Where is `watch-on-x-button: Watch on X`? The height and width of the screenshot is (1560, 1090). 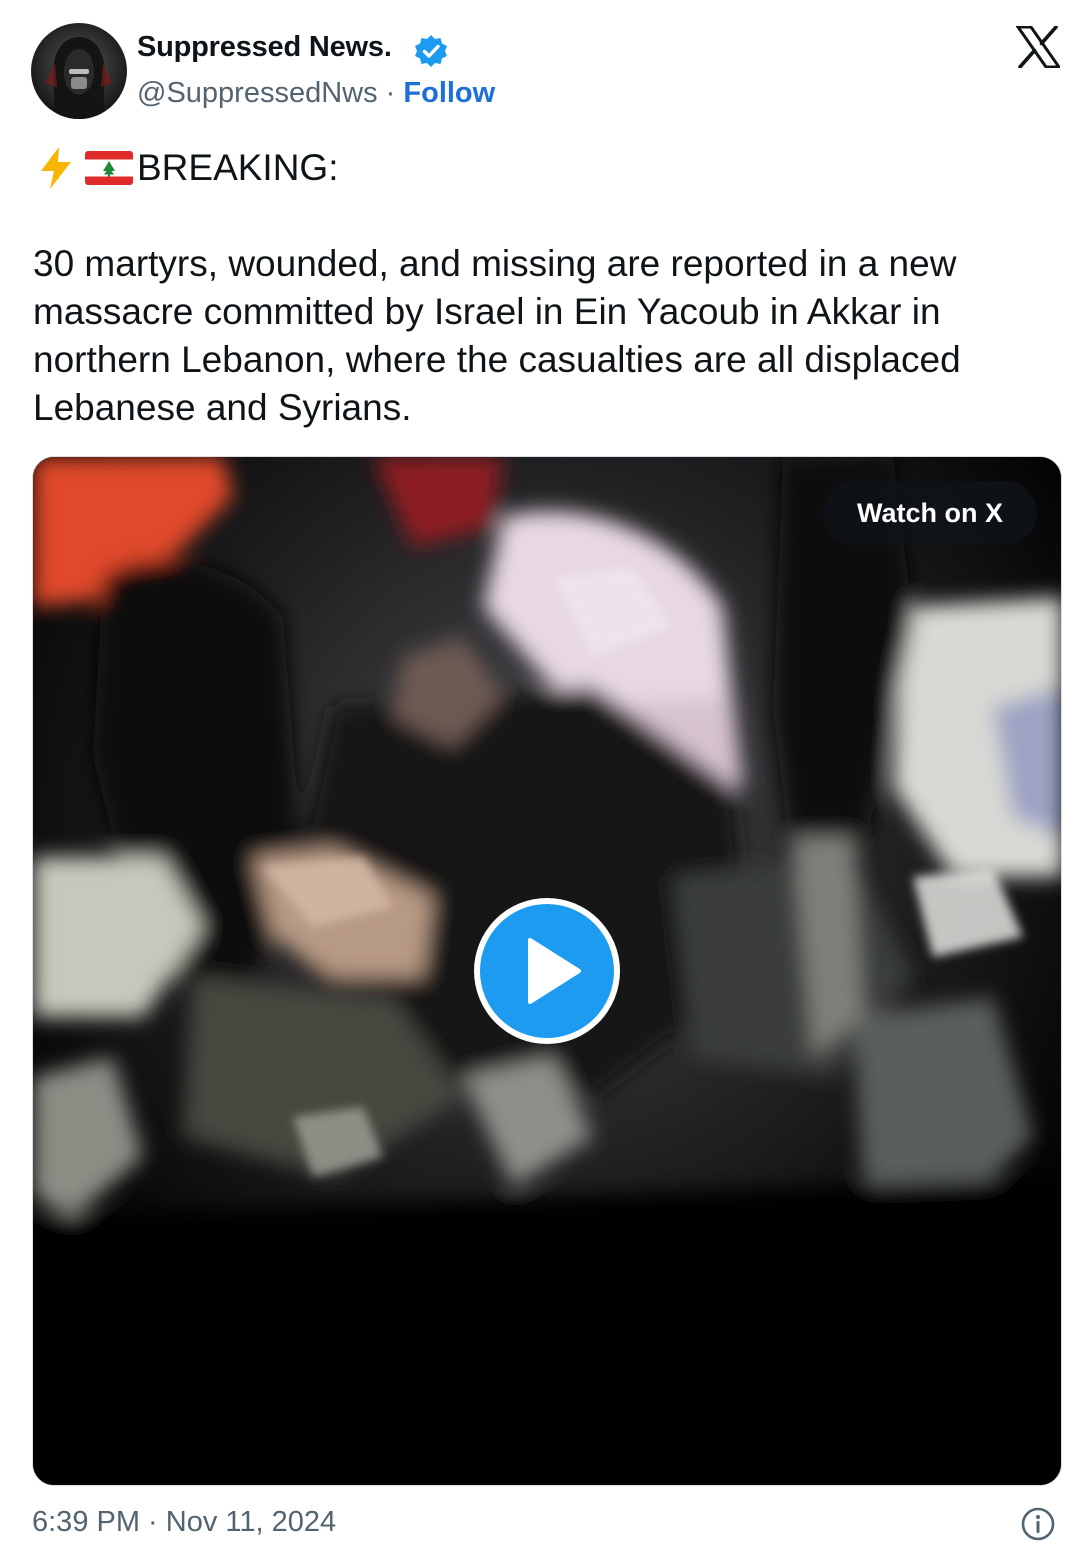 watch-on-x-button: Watch on X is located at coordinates (930, 513).